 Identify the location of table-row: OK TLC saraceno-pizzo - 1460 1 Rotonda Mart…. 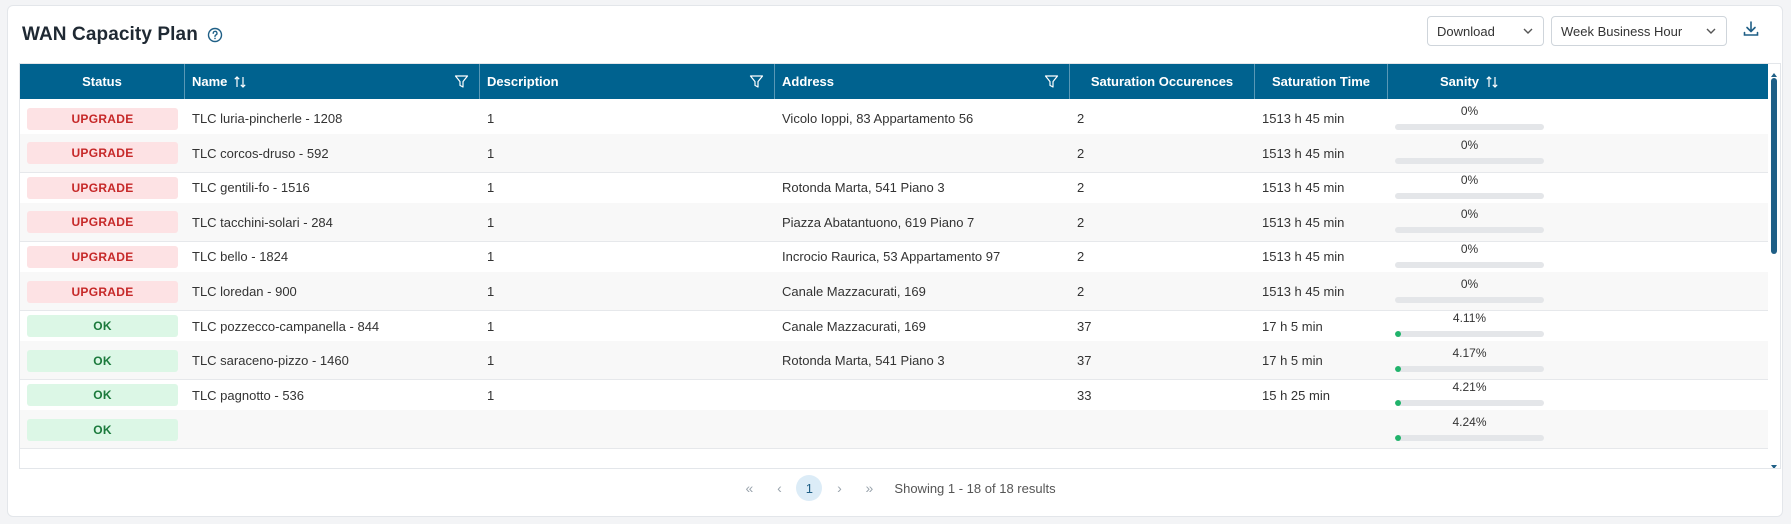
(895, 361).